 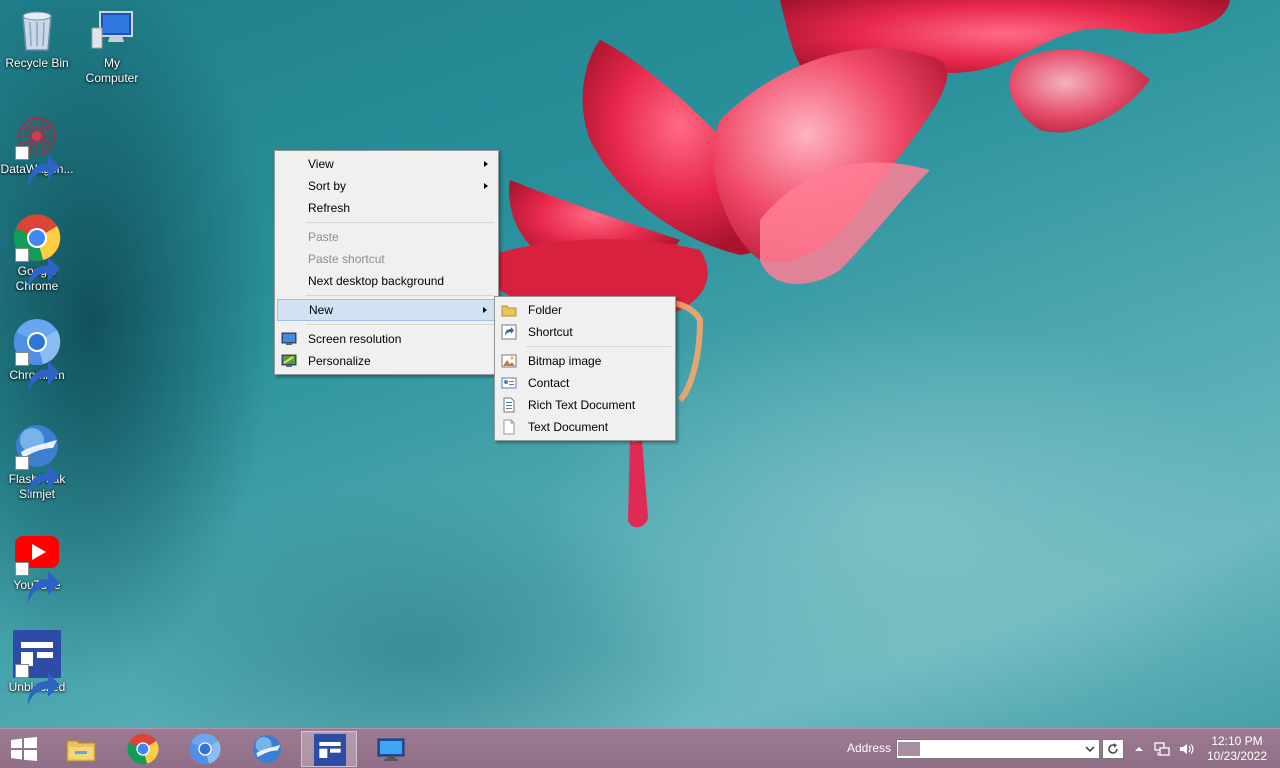 What do you see at coordinates (321, 310) in the screenshot?
I see `menu-item-label: New` at bounding box center [321, 310].